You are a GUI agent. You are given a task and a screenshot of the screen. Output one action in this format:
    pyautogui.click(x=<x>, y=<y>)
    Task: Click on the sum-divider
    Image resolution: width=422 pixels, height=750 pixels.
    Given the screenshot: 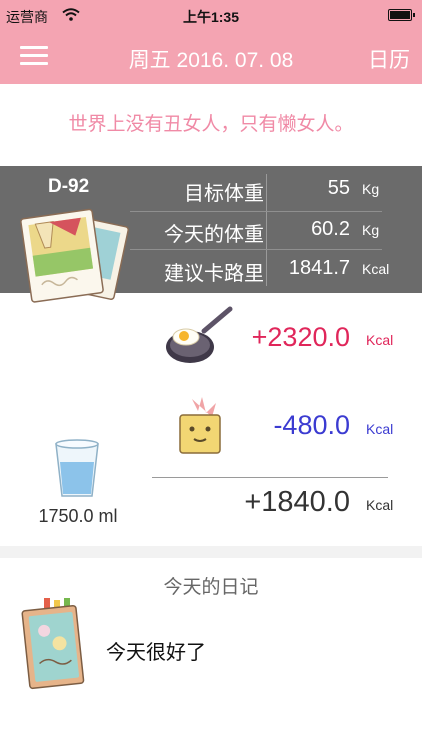 What is the action you would take?
    pyautogui.click(x=270, y=477)
    